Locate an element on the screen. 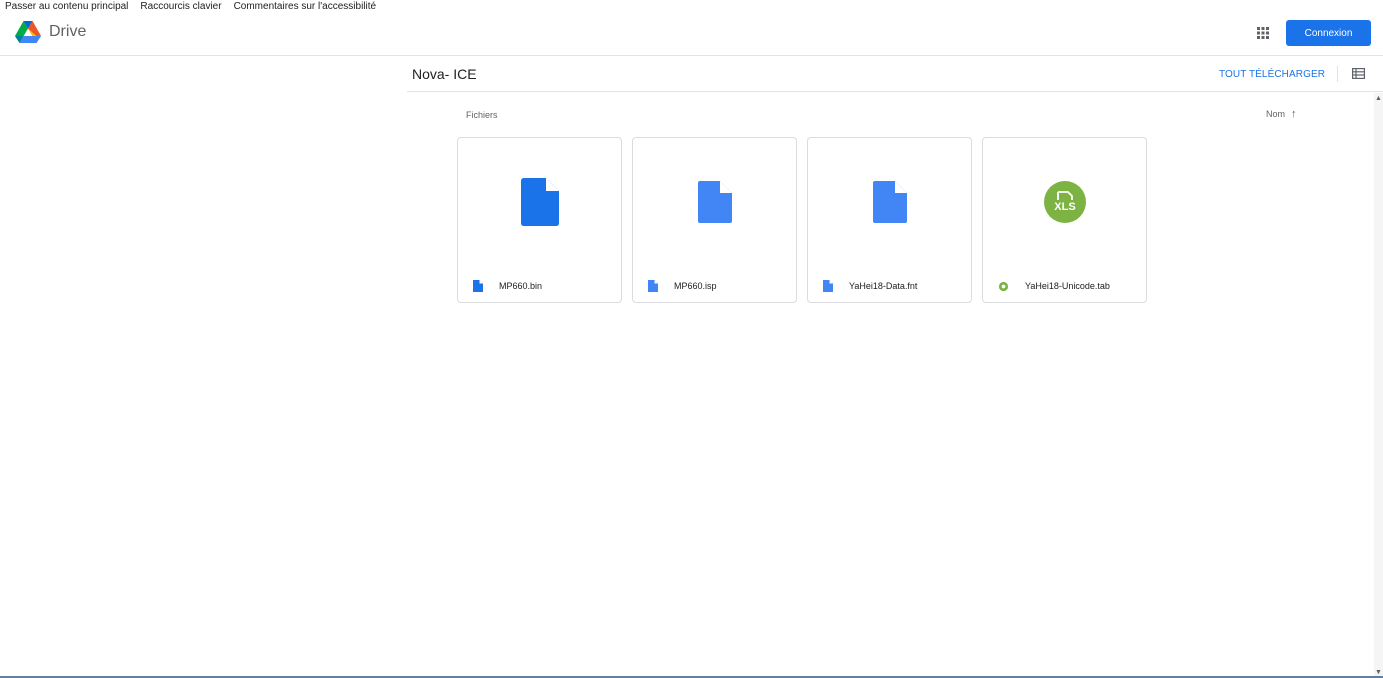 This screenshot has height=678, width=1383. sort-by-name-button: Nom ↑ is located at coordinates (1281, 114).